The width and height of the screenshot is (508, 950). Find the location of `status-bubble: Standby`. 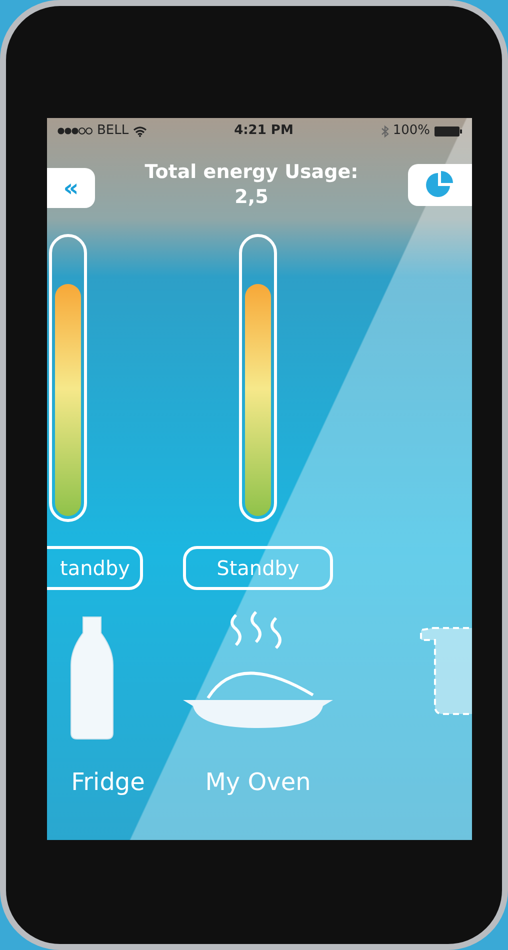

status-bubble: Standby is located at coordinates (258, 568).